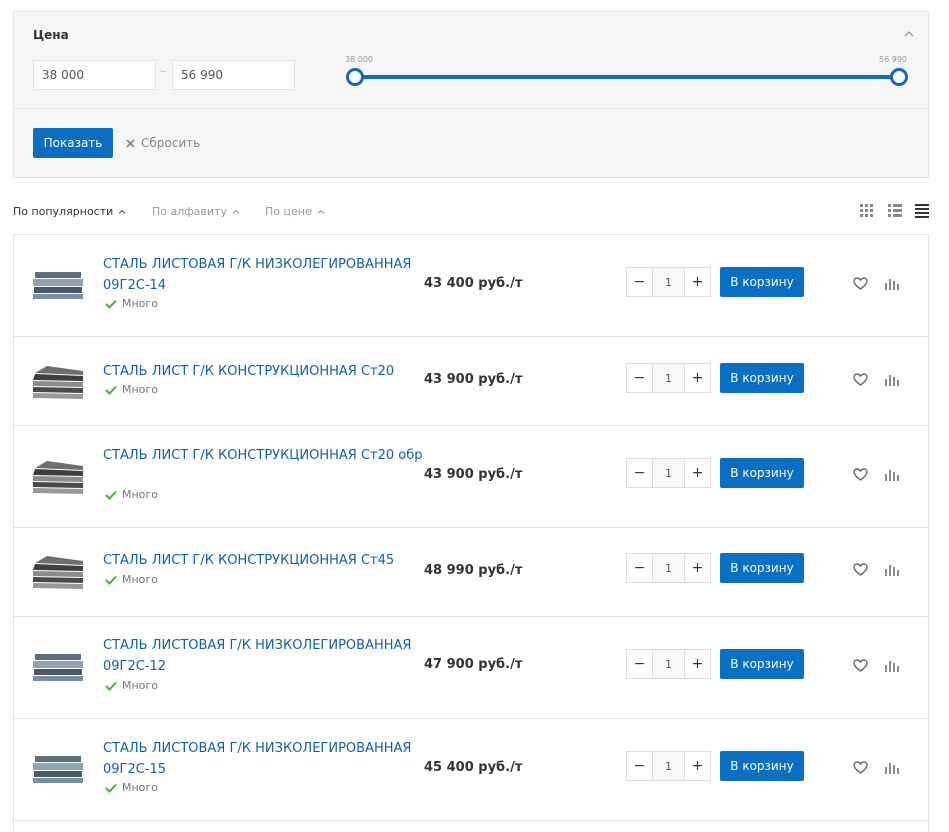 This screenshot has height=832, width=949. What do you see at coordinates (359, 59) in the screenshot?
I see `slider-min-label: 38 000` at bounding box center [359, 59].